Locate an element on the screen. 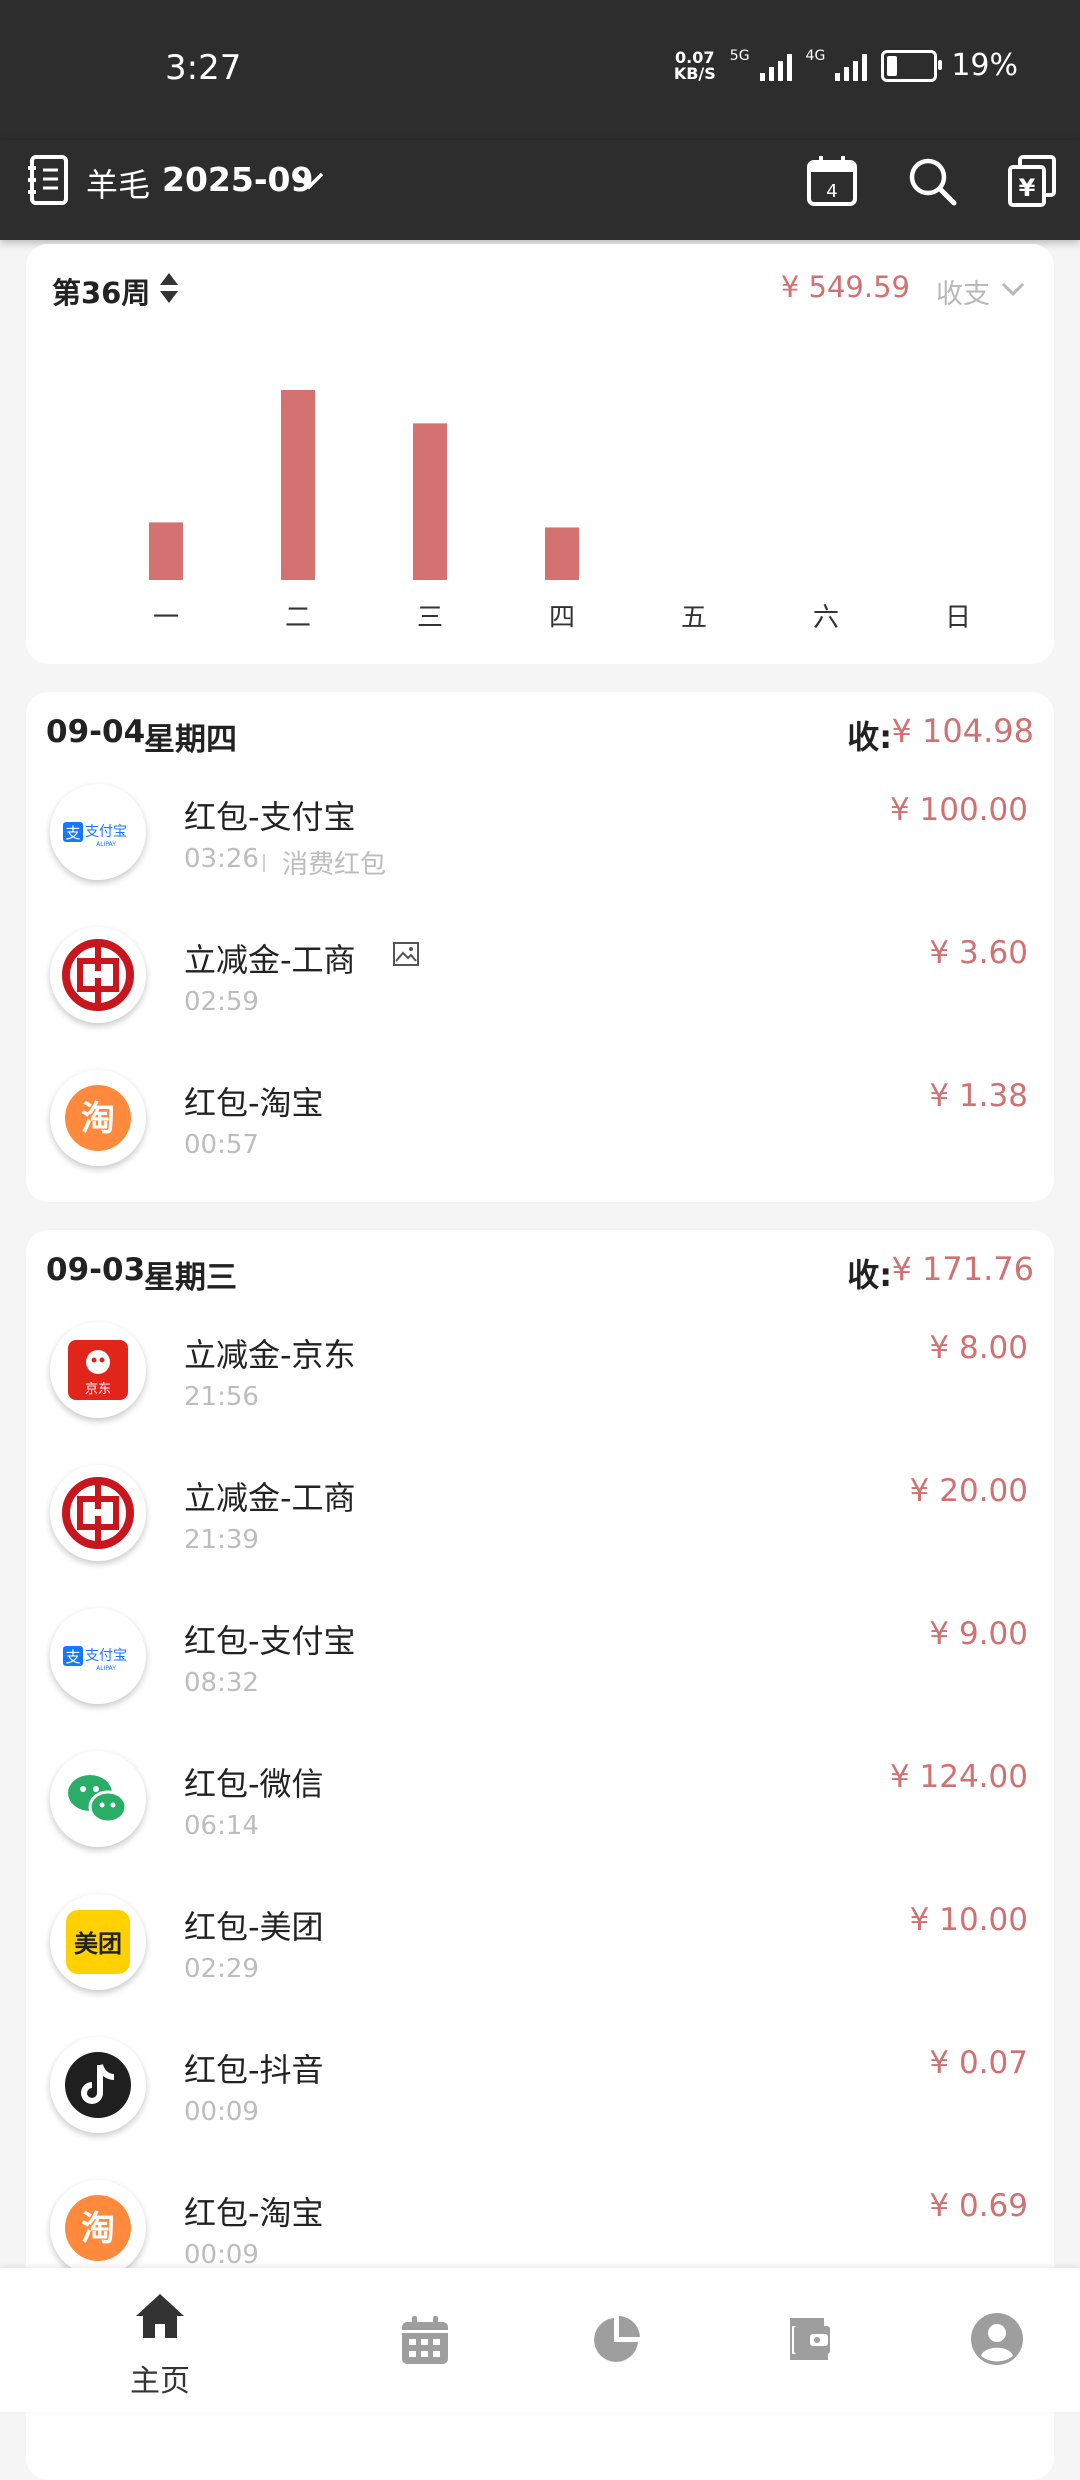 This screenshot has height=2480, width=1080. status-bar: 3:27 0.07 KB/S 5G 4G 19% is located at coordinates (540, 70).